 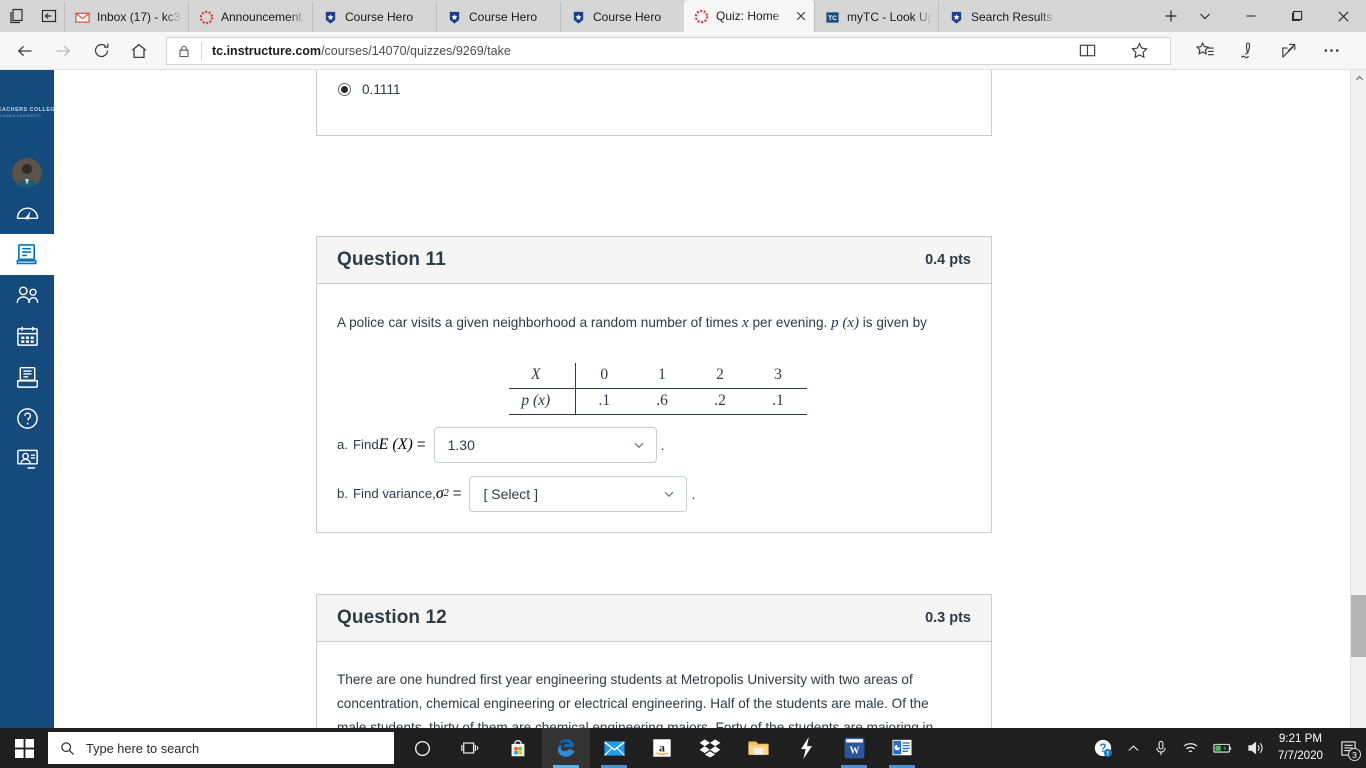 What do you see at coordinates (49, 16) in the screenshot?
I see `set-aside-tabs-icon` at bounding box center [49, 16].